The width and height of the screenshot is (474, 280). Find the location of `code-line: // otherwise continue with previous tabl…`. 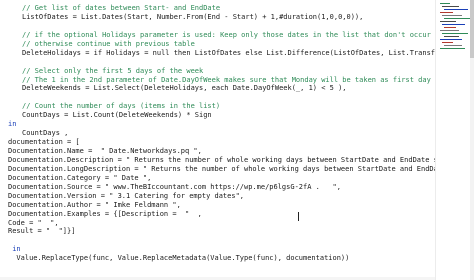

code-line: // otherwise continue with previous tabl… is located at coordinates (218, 44).